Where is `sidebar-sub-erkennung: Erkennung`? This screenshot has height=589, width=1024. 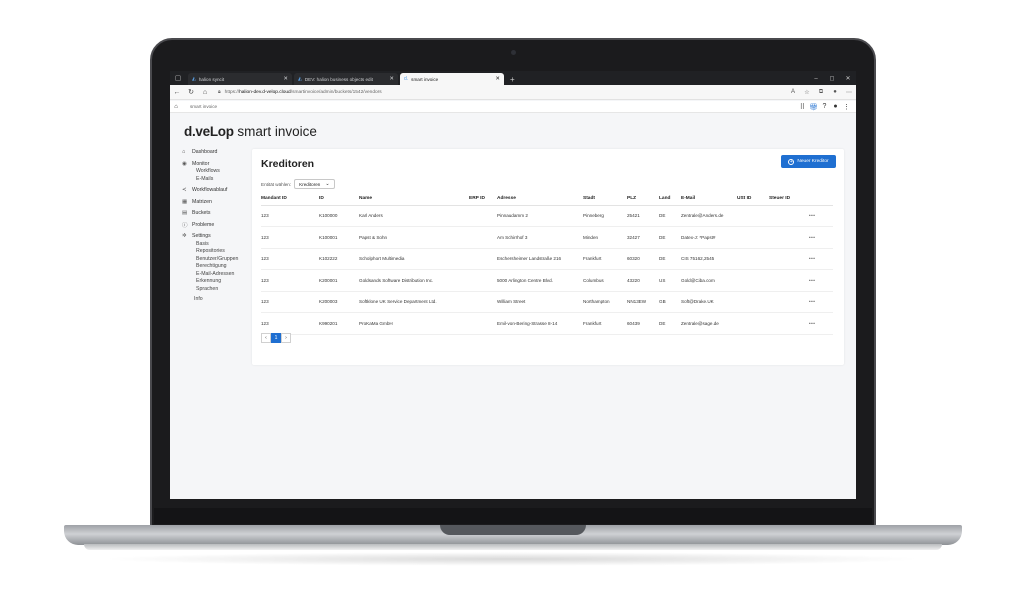 sidebar-sub-erkennung: Erkennung is located at coordinates (220, 282).